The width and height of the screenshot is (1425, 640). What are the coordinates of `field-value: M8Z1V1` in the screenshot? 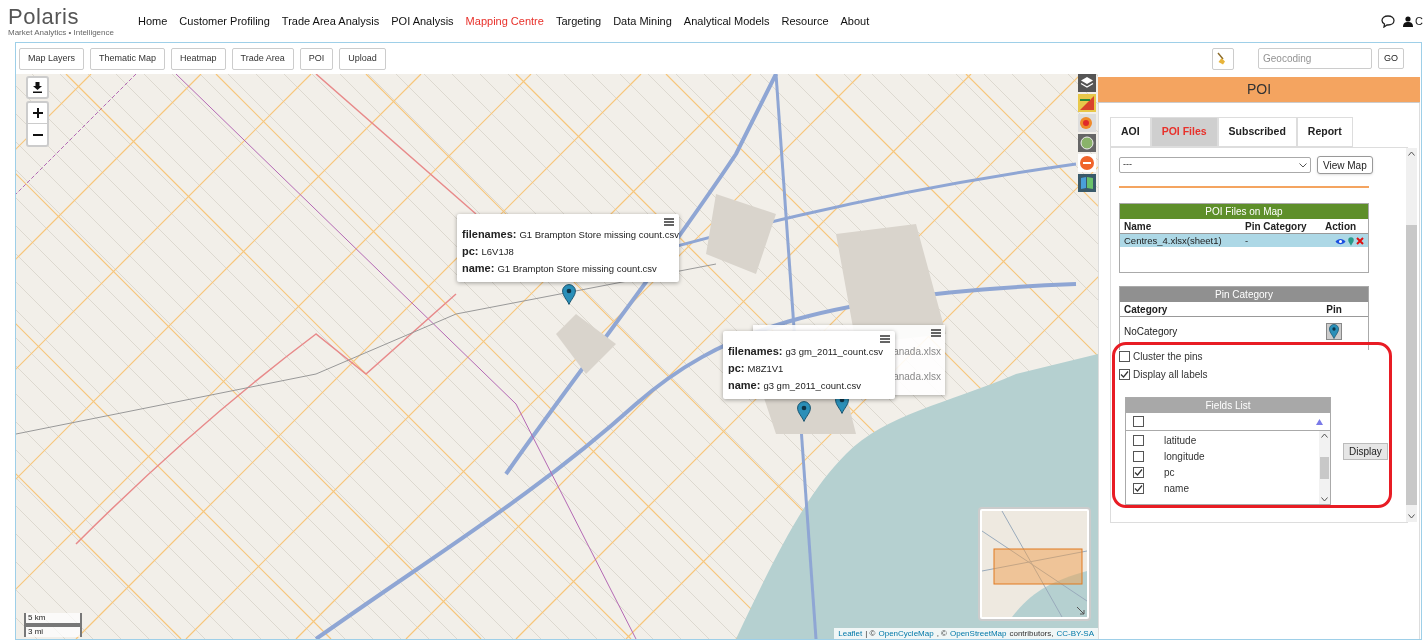 It's located at (765, 369).